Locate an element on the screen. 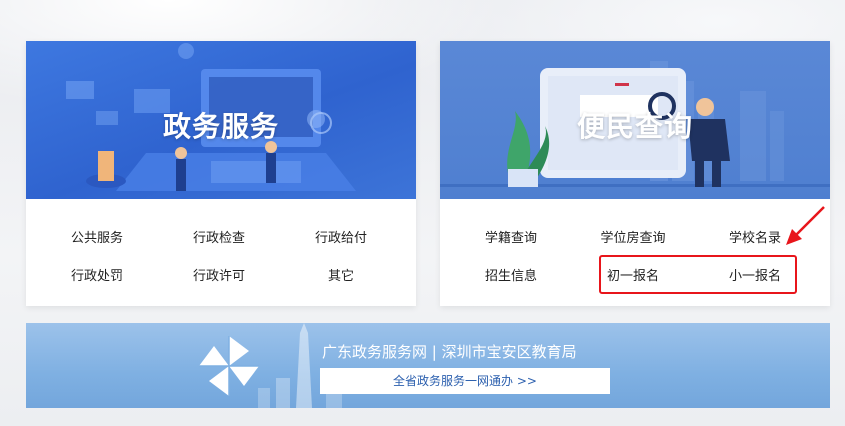 This screenshot has height=426, width=845. link-school-district-housing-query: 学位房查询 is located at coordinates (633, 236).